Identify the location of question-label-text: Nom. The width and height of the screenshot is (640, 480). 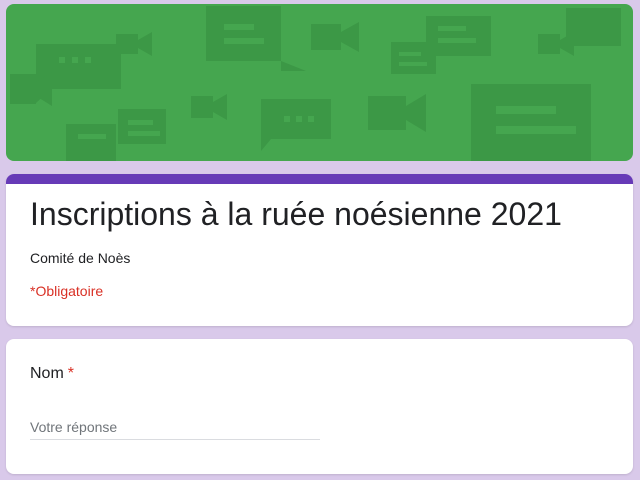
(47, 373).